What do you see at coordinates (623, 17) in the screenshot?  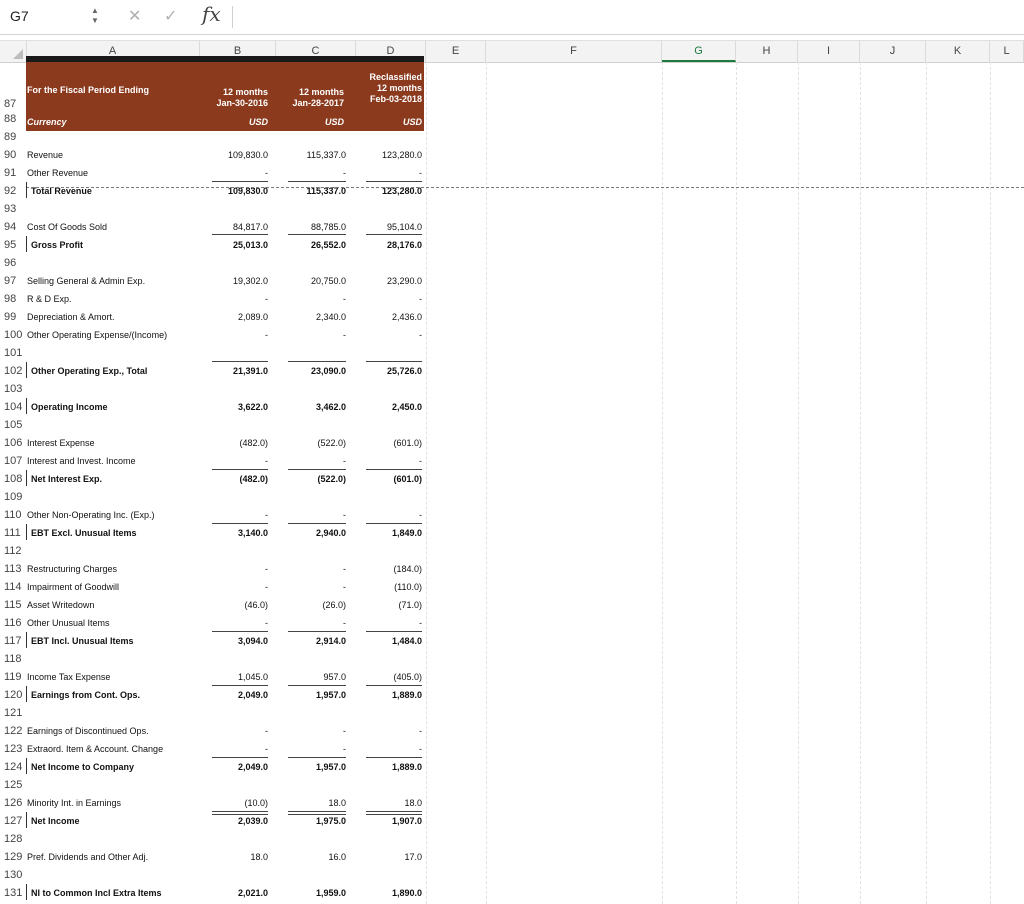 I see `formula-input` at bounding box center [623, 17].